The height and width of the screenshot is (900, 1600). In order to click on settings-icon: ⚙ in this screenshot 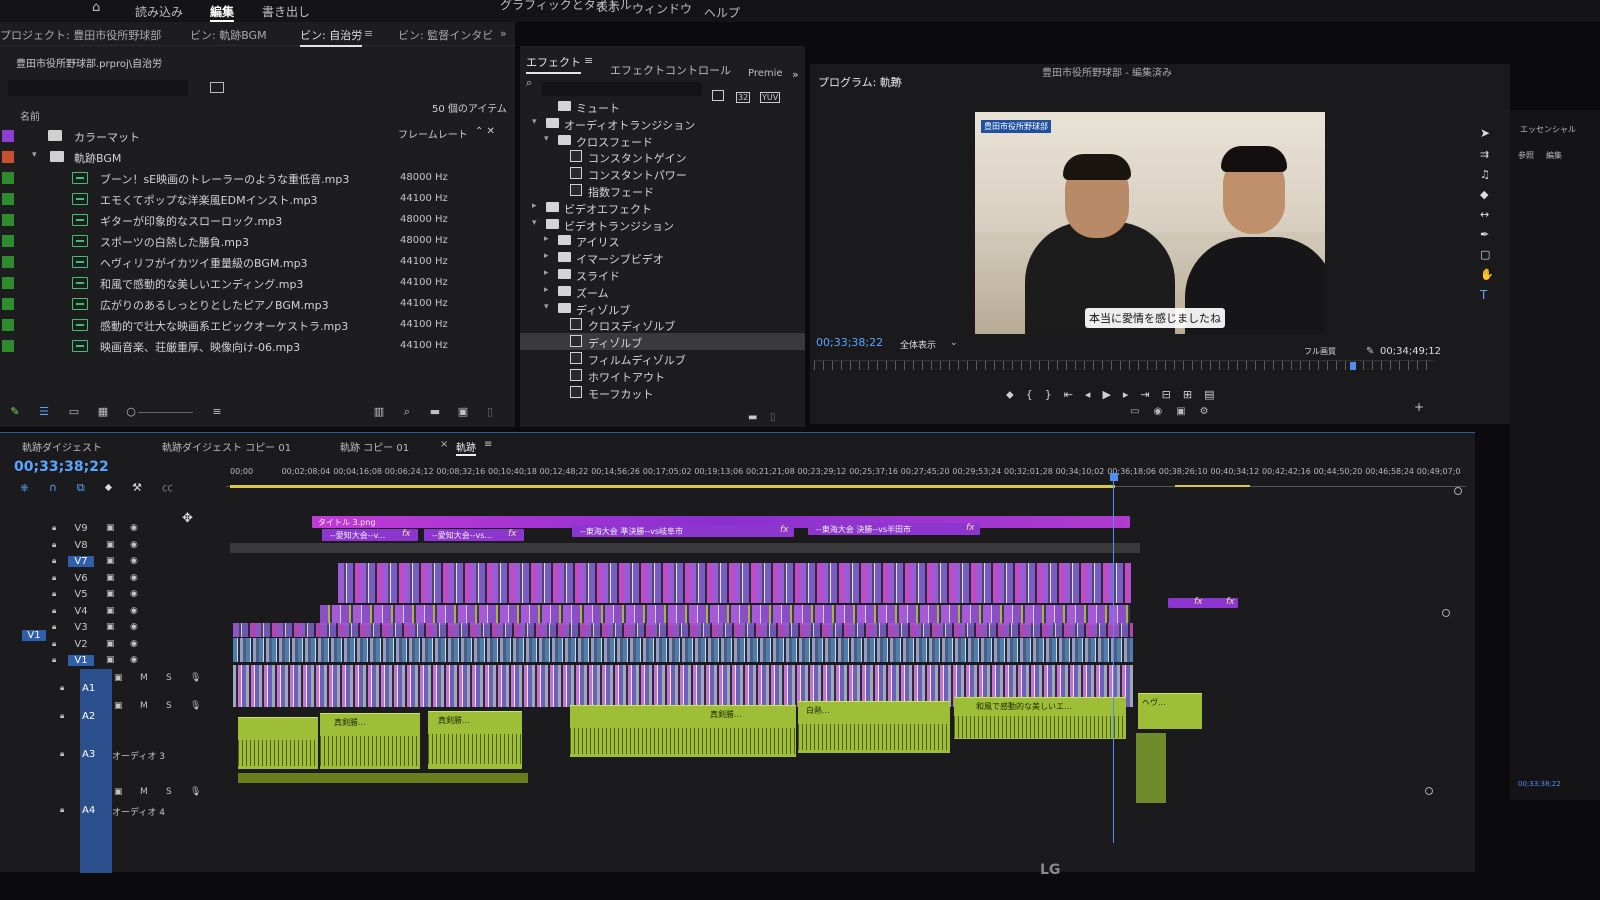, I will do `click(1211, 411)`.